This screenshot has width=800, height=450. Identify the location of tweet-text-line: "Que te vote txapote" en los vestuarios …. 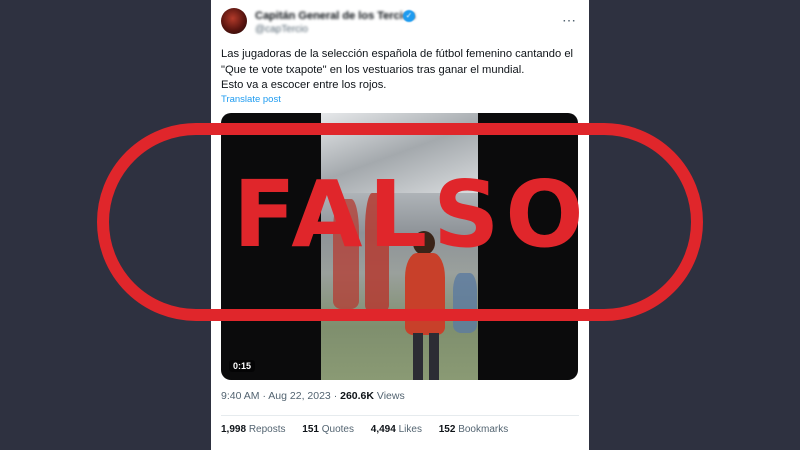
(373, 69).